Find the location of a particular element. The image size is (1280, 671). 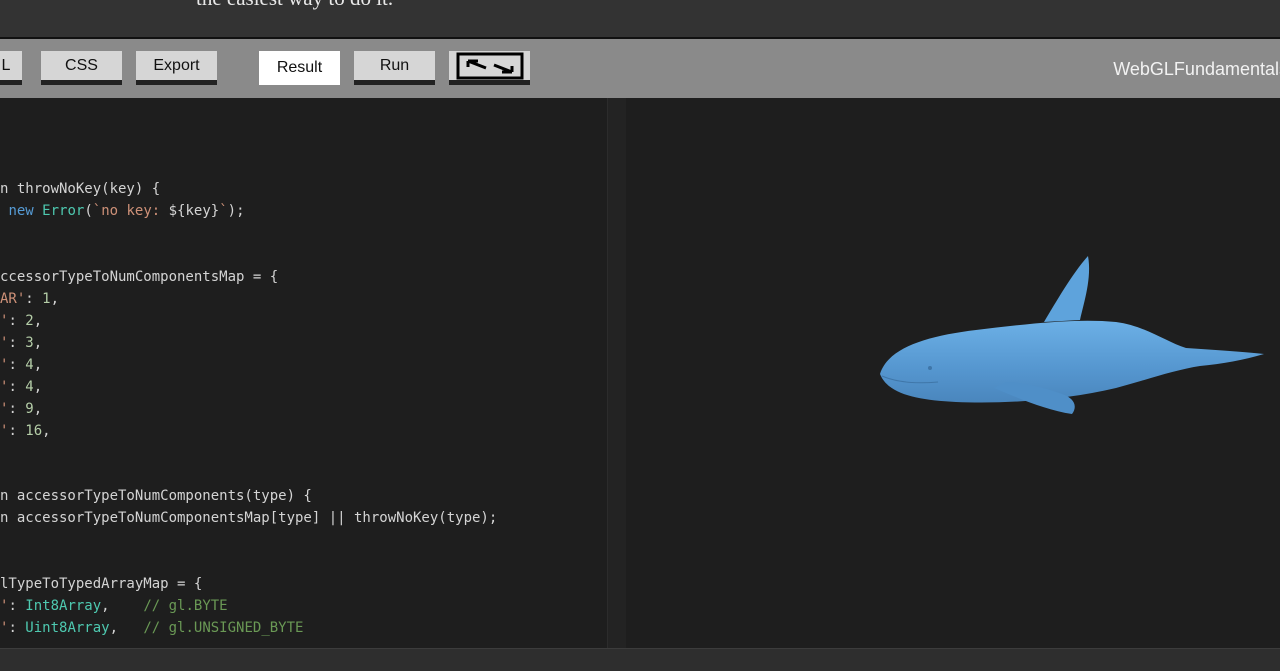

code-line: ccessorTypeToNumComponentsMap = { is located at coordinates (139, 277).